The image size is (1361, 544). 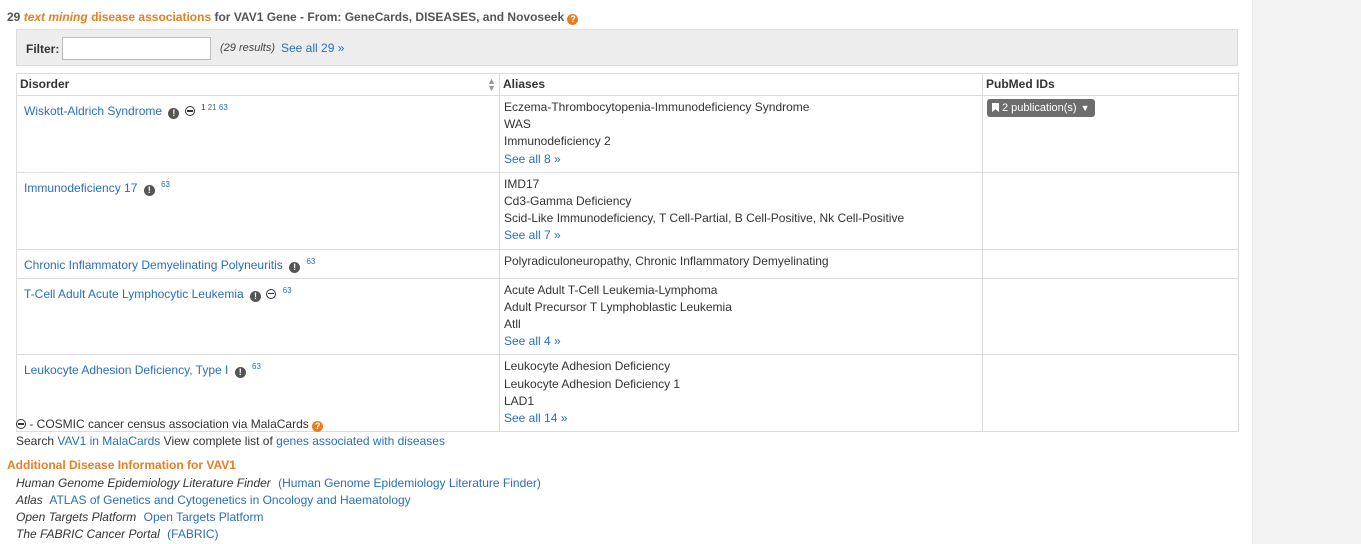 What do you see at coordinates (517, 124) in the screenshot?
I see `alias: WAS` at bounding box center [517, 124].